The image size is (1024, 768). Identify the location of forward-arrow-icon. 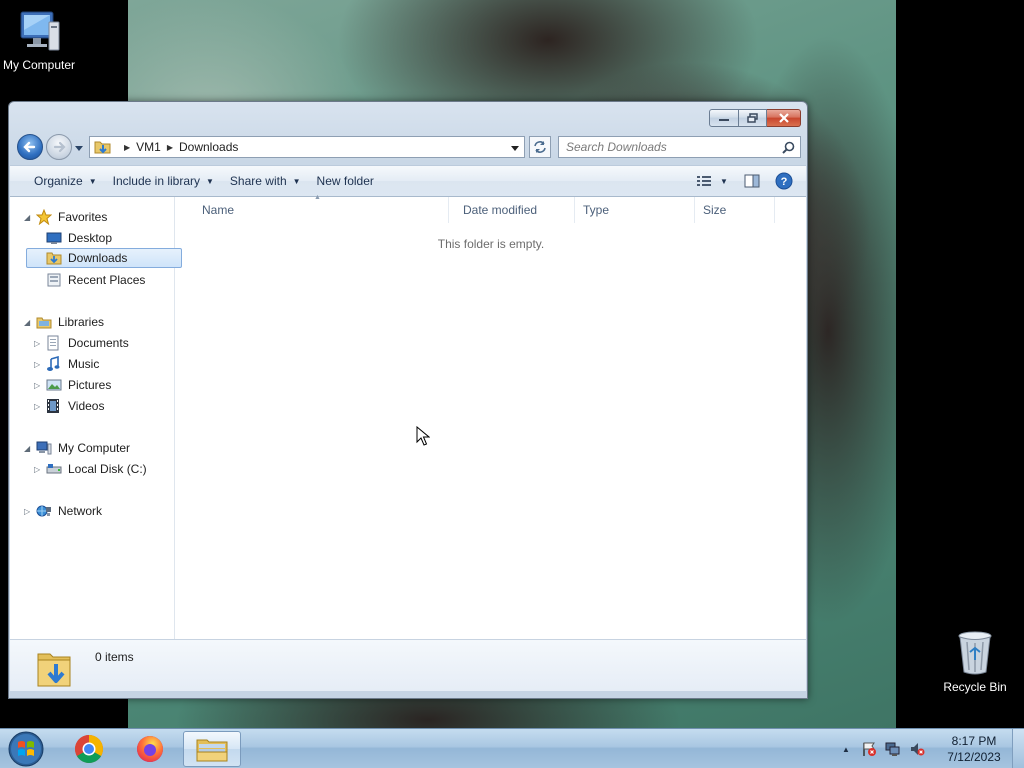
(59, 147).